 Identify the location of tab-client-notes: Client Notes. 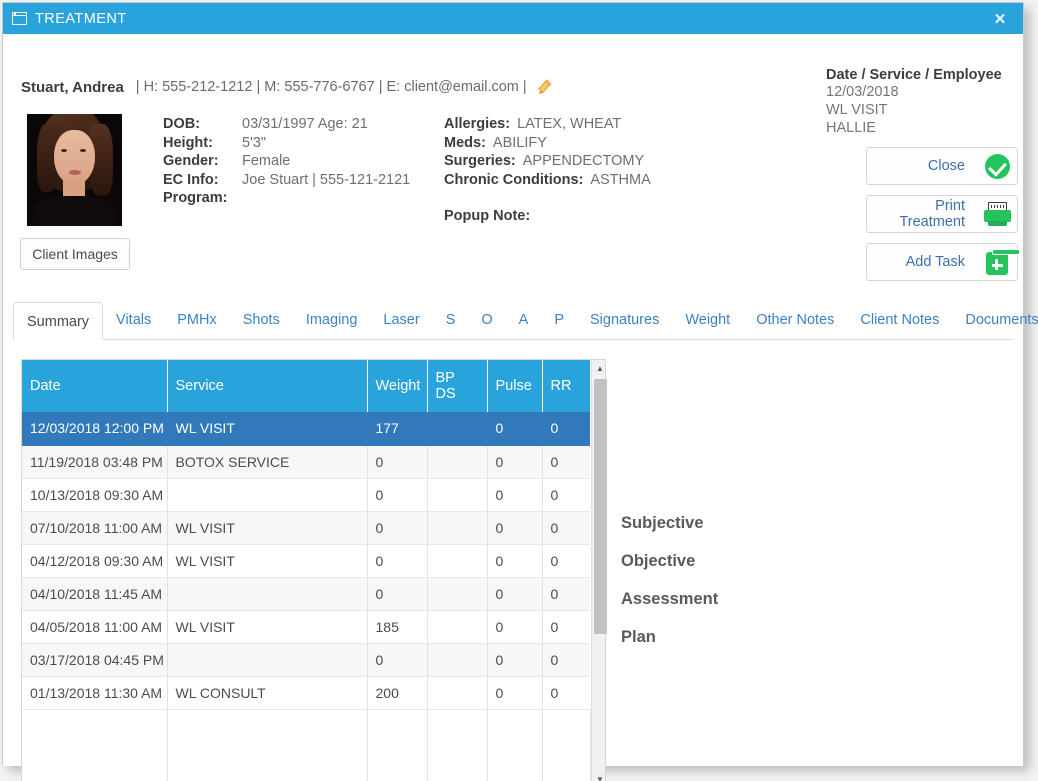
(899, 320).